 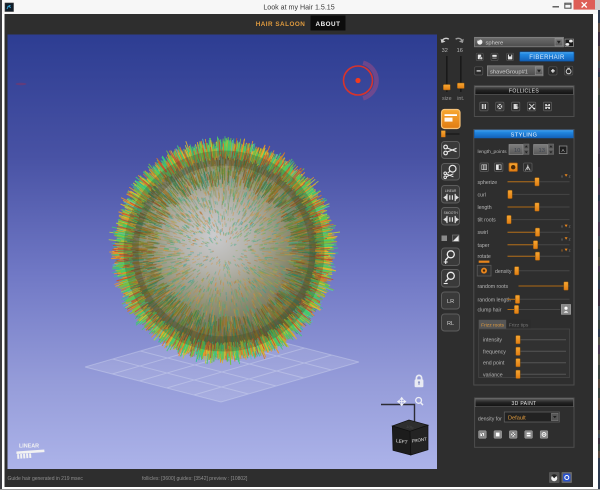 What do you see at coordinates (281, 24) in the screenshot?
I see `svg-text: HAIR SALOON` at bounding box center [281, 24].